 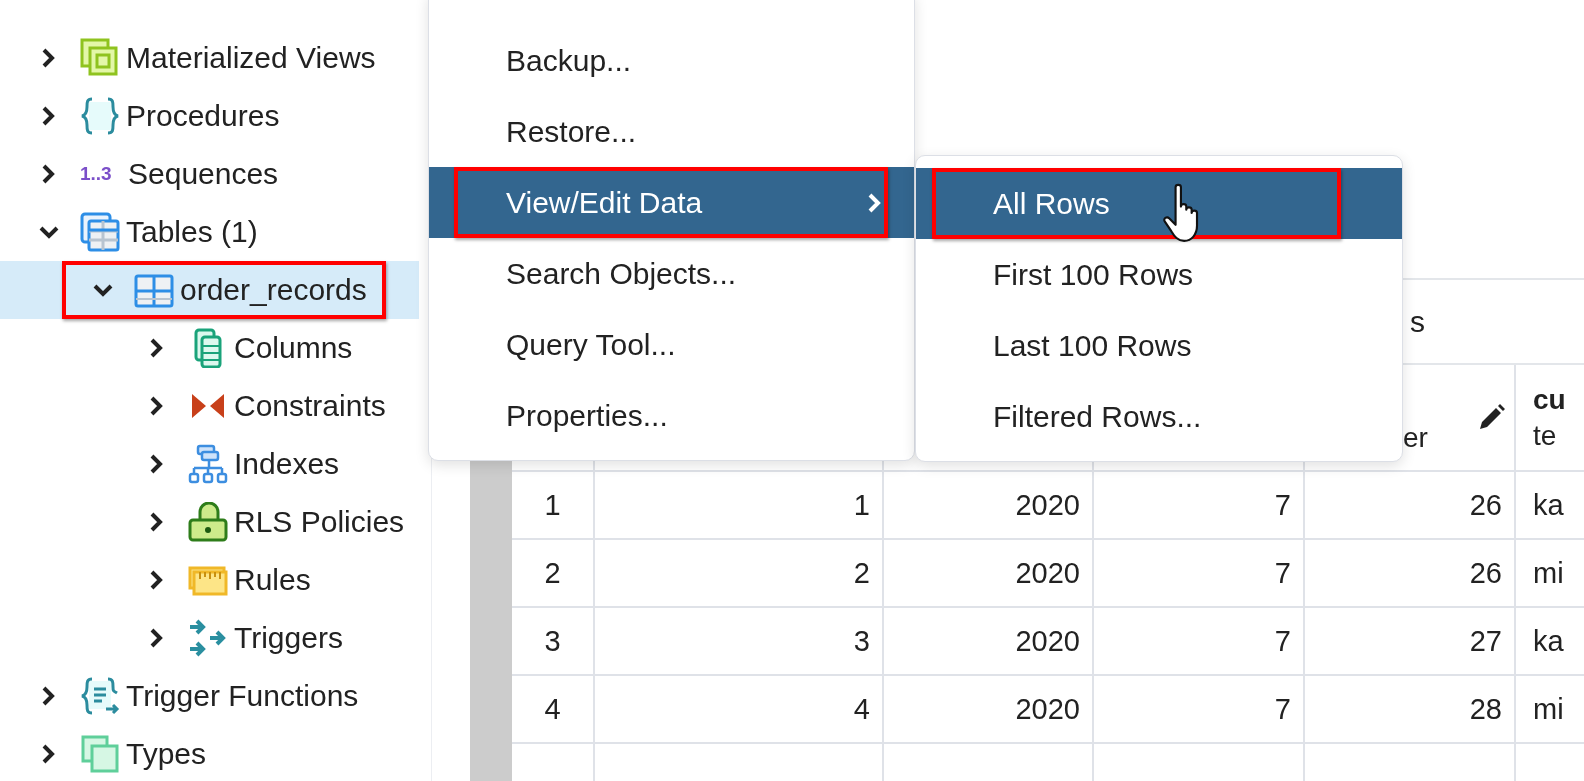 I want to click on braces-arrow-icon, so click(x=100, y=696).